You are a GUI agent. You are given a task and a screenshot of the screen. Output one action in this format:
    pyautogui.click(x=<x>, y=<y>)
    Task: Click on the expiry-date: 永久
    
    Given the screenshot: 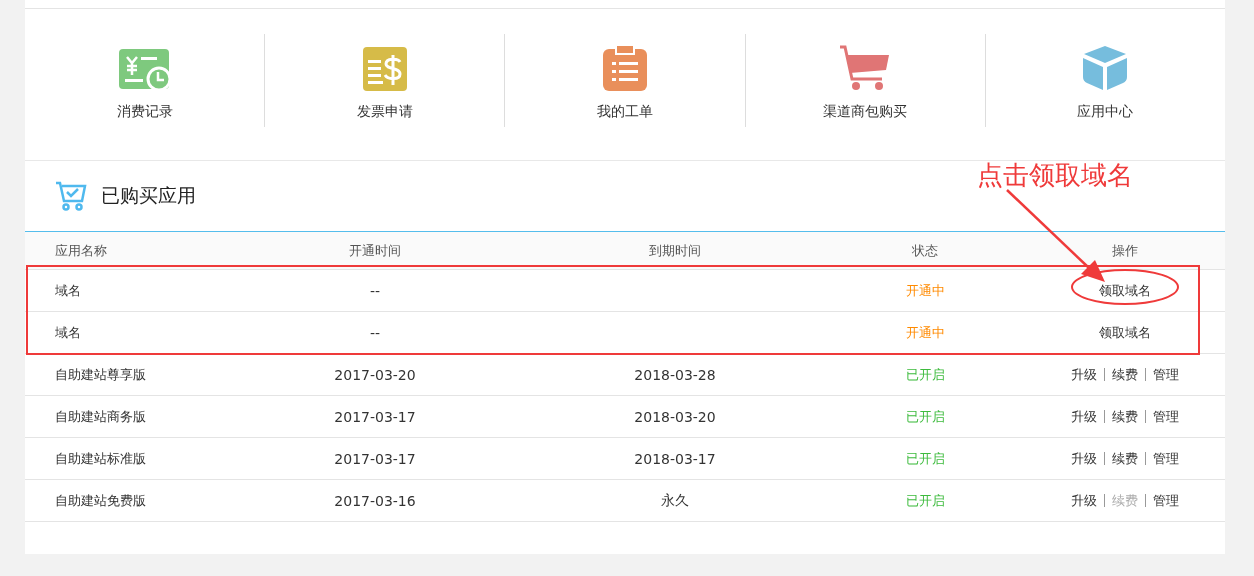 What is the action you would take?
    pyautogui.click(x=675, y=500)
    